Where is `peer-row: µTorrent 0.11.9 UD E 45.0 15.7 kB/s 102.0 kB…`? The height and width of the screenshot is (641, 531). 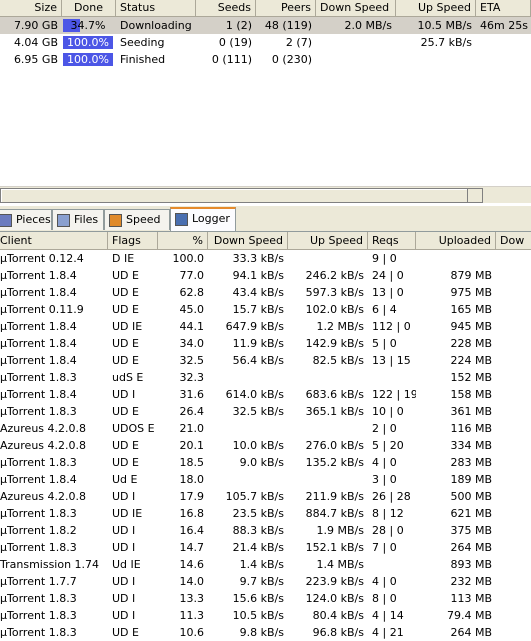
peer-row: µTorrent 0.11.9 UD E 45.0 15.7 kB/s 102.0 kB… is located at coordinates (265, 309).